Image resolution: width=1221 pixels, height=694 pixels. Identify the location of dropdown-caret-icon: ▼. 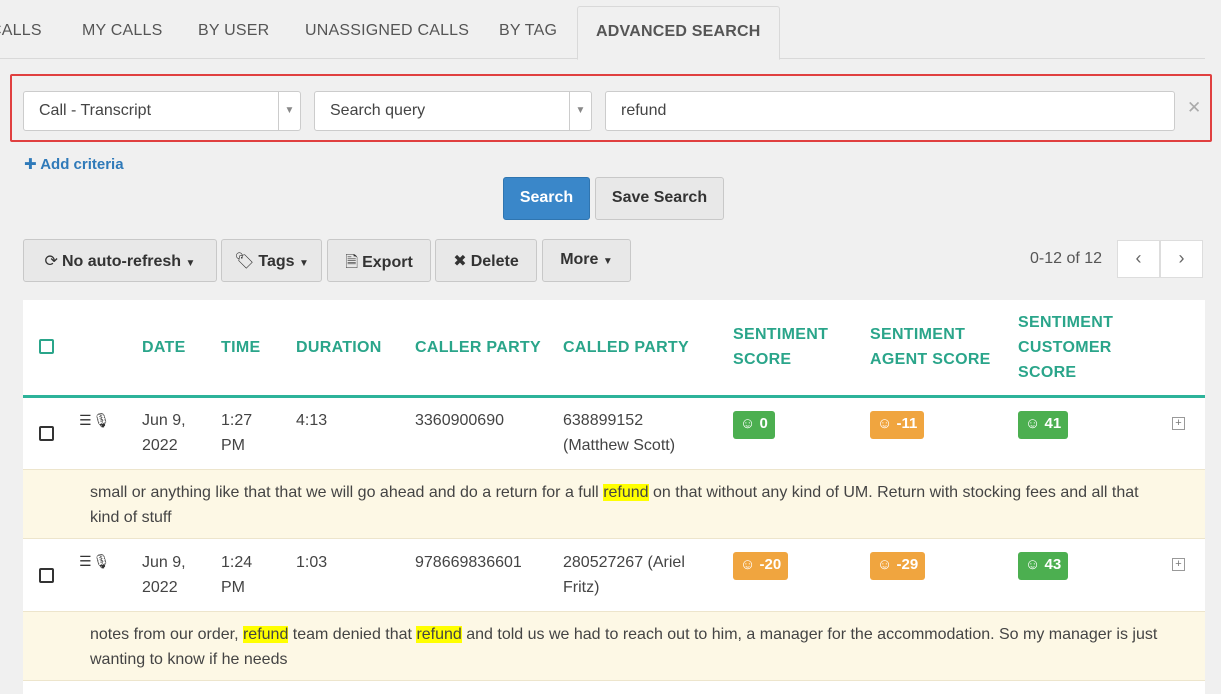
(580, 111).